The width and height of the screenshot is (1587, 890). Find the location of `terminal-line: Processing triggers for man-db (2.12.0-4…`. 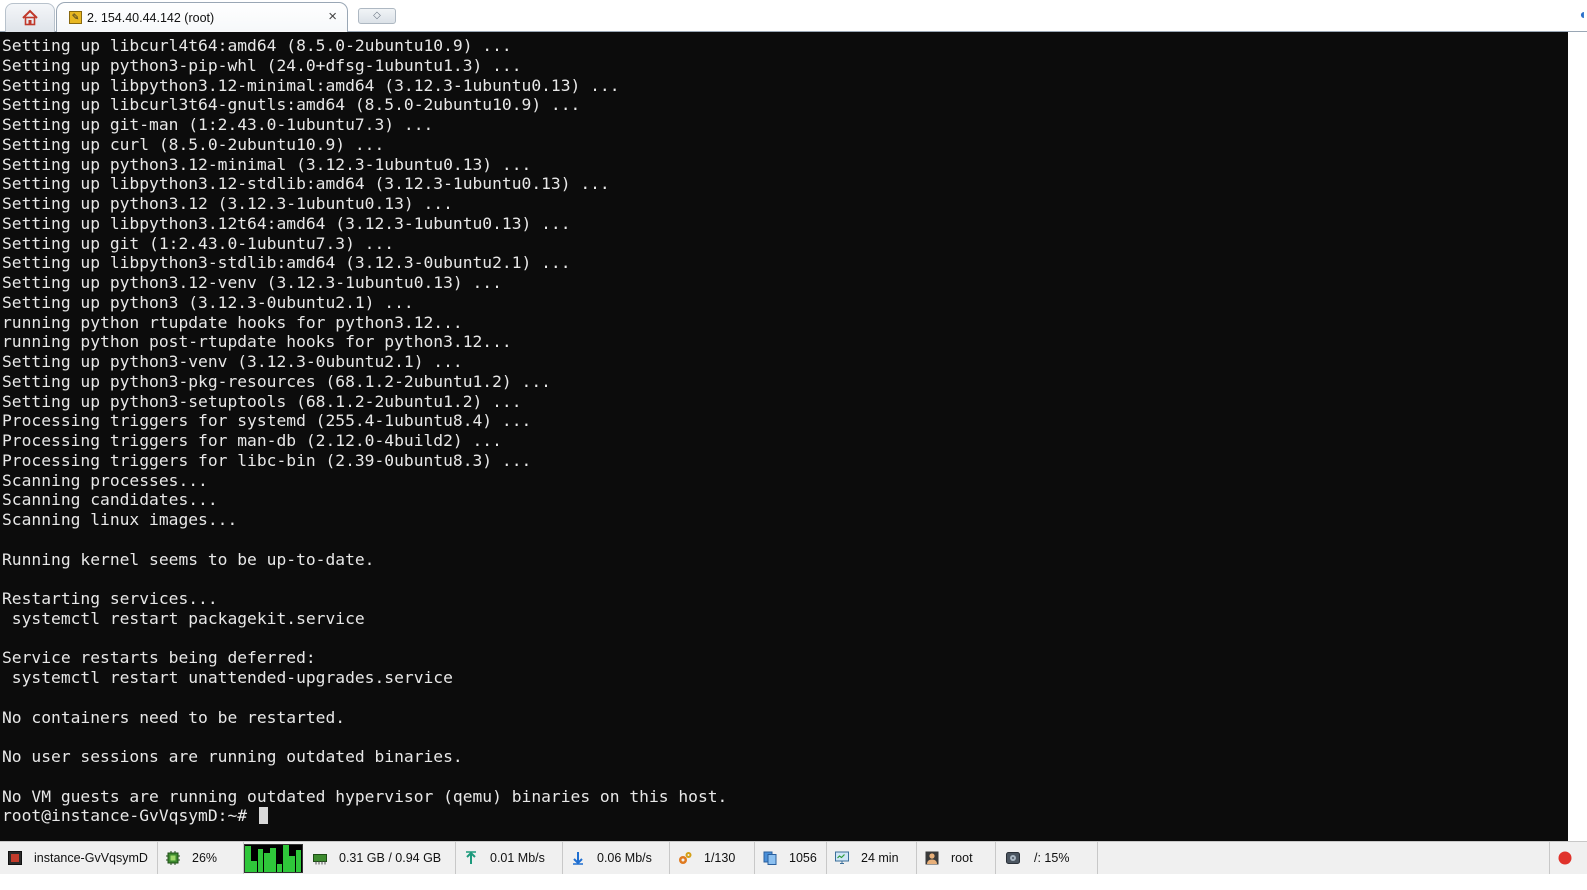

terminal-line: Processing triggers for man-db (2.12.0-4… is located at coordinates (252, 440).